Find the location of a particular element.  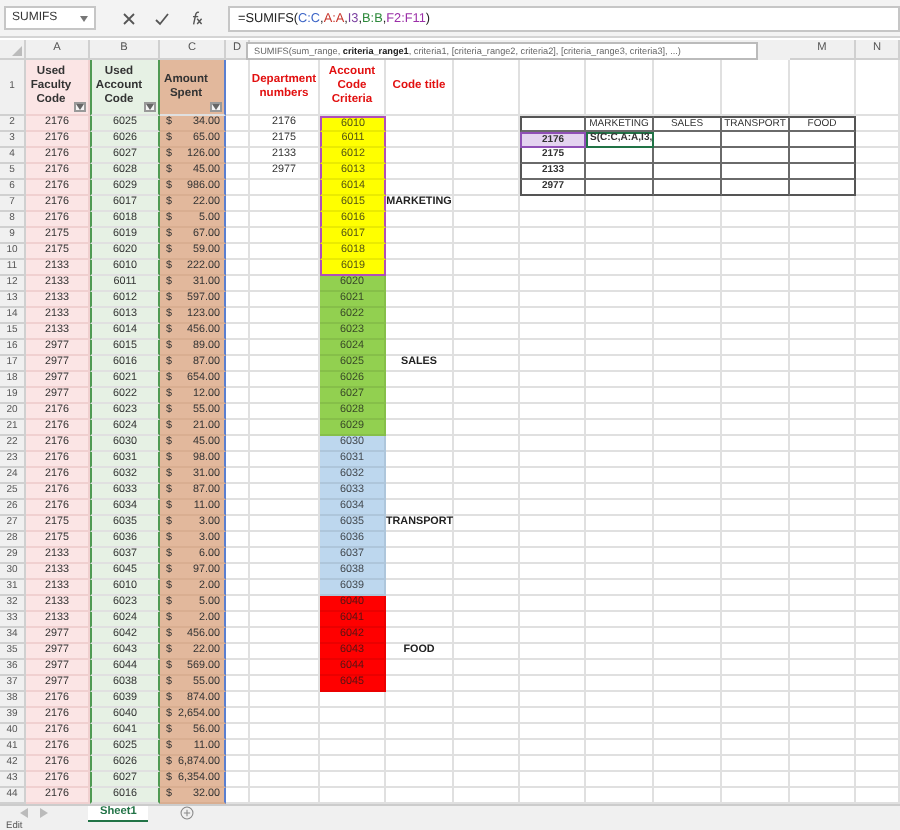

previous-sheet-icon is located at coordinates (24, 813).